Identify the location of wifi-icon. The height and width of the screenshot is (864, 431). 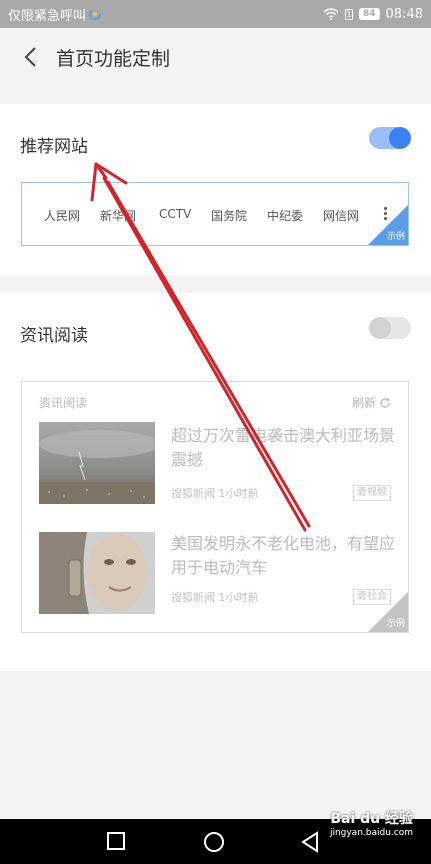
(331, 14).